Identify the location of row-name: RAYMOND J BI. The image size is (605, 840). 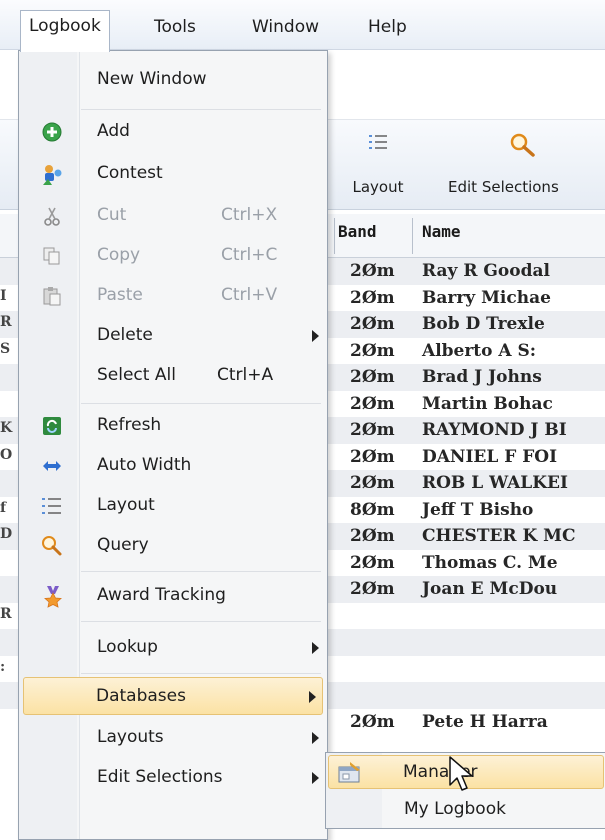
(494, 430).